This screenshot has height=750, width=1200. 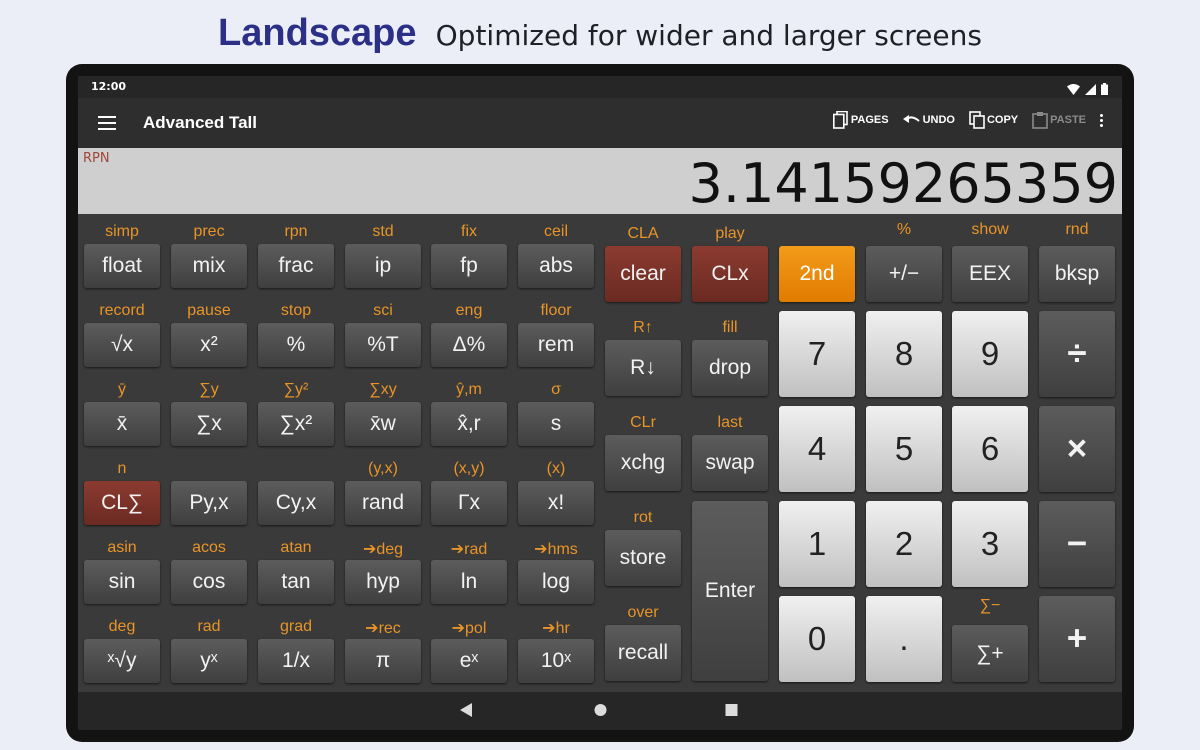 I want to click on rand-key: rand, so click(x=383, y=503).